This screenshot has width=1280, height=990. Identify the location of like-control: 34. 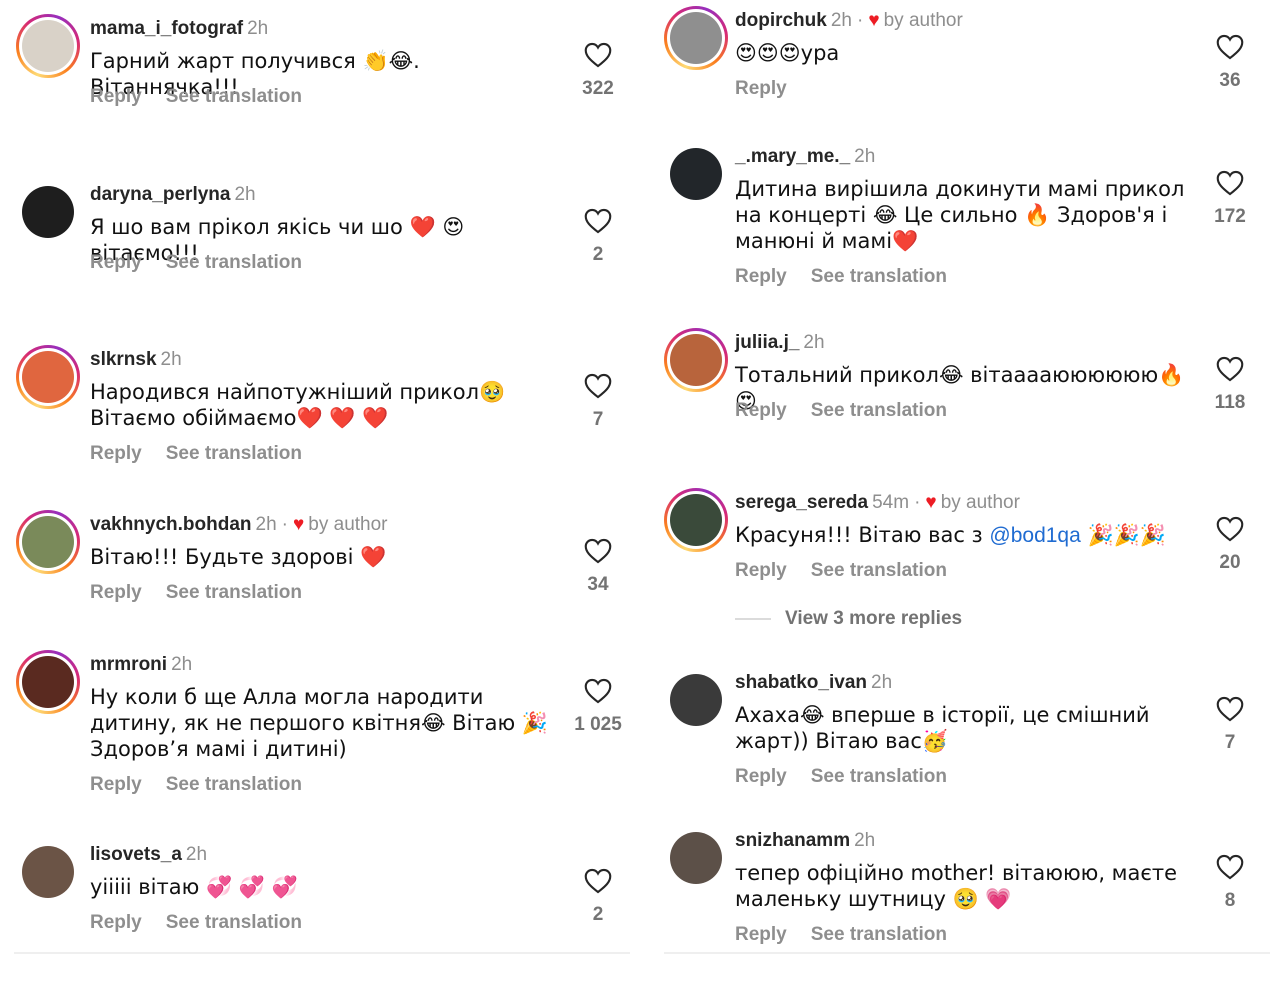
(598, 567).